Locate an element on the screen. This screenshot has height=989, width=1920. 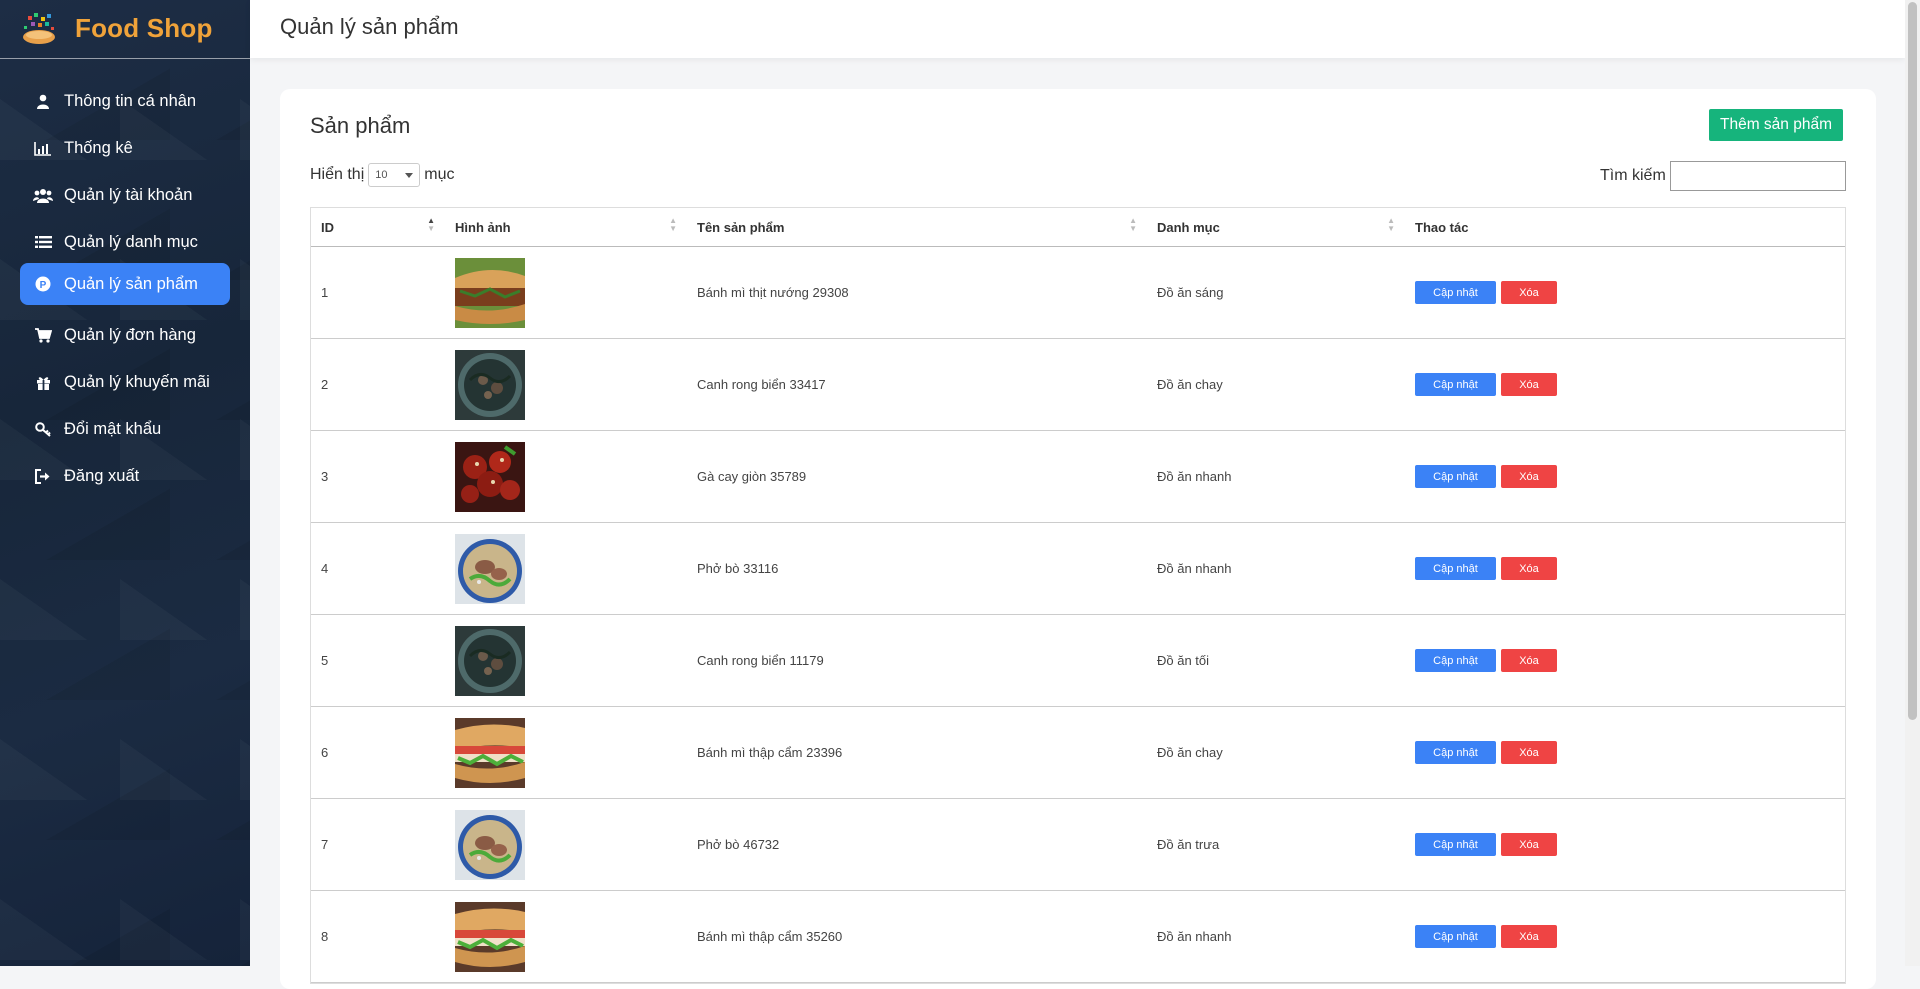
sidebar-item-orders: Quản lý đơn hàng is located at coordinates (125, 335).